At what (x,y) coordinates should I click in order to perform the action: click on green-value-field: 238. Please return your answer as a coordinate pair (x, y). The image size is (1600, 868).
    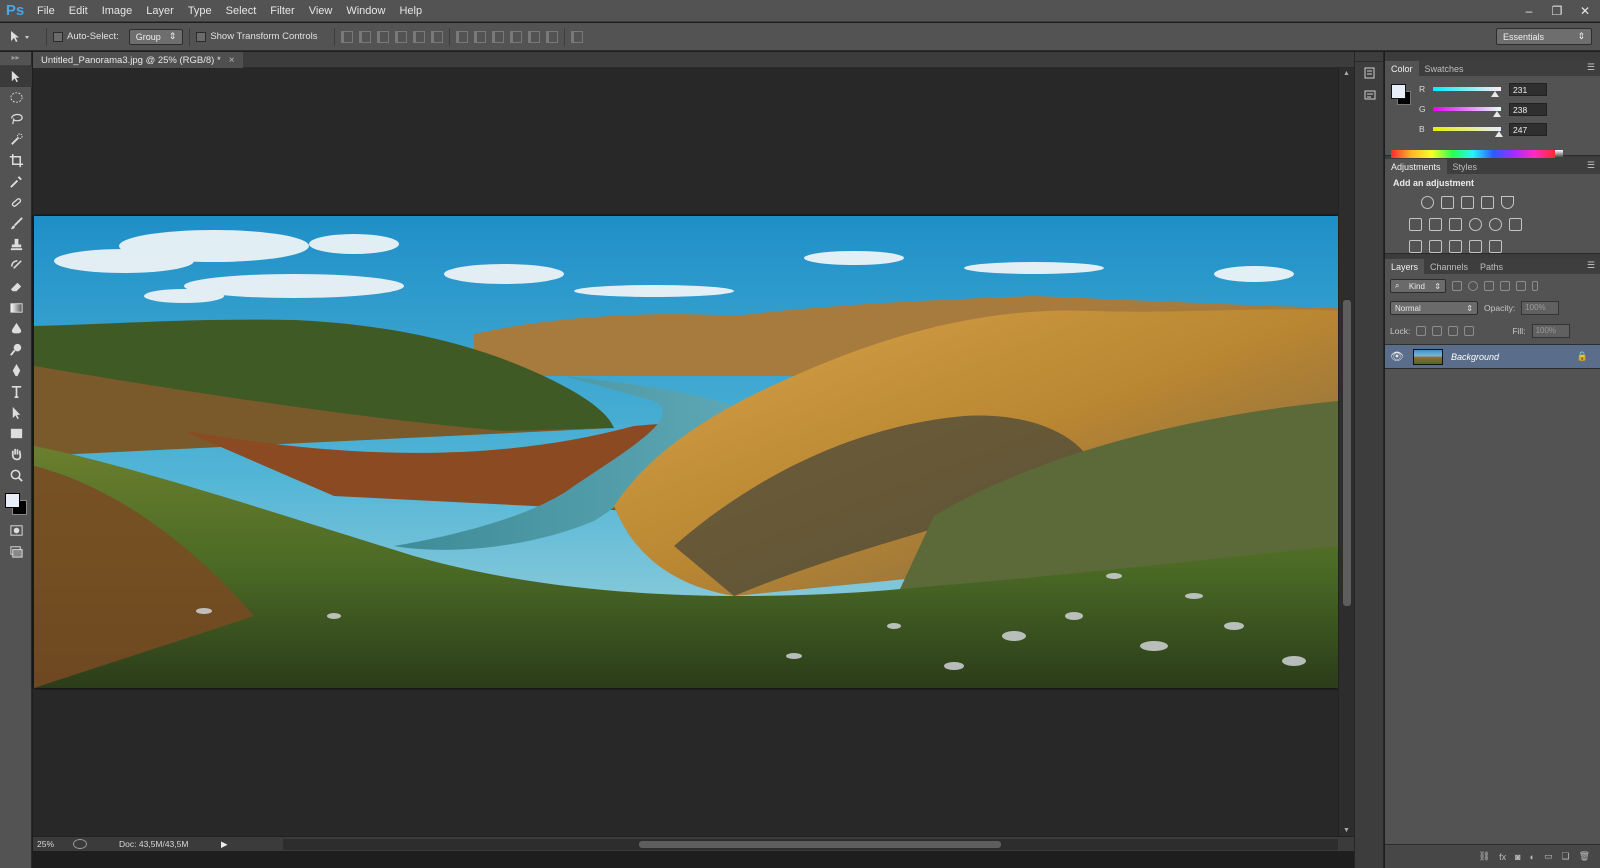
    Looking at the image, I should click on (1528, 109).